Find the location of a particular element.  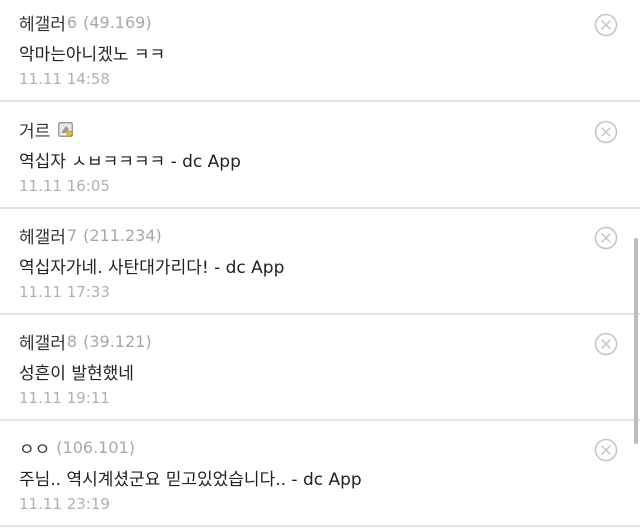

fixed-member-icon is located at coordinates (66, 129).